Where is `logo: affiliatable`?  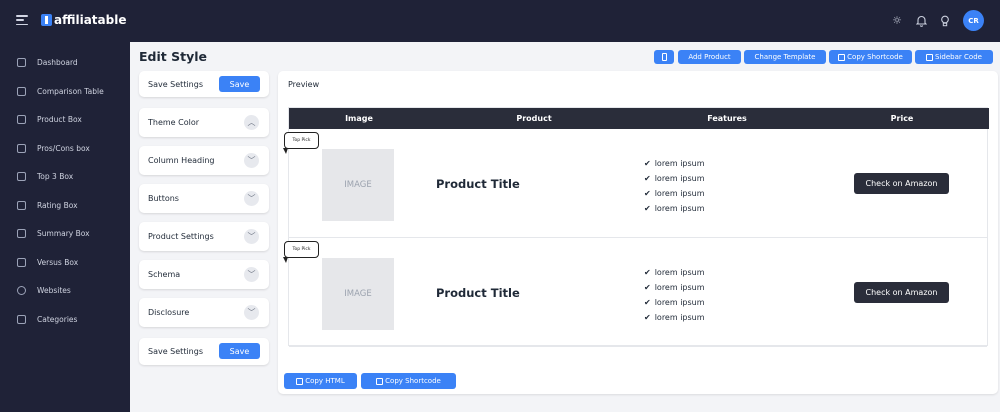
logo: affiliatable is located at coordinates (83, 20).